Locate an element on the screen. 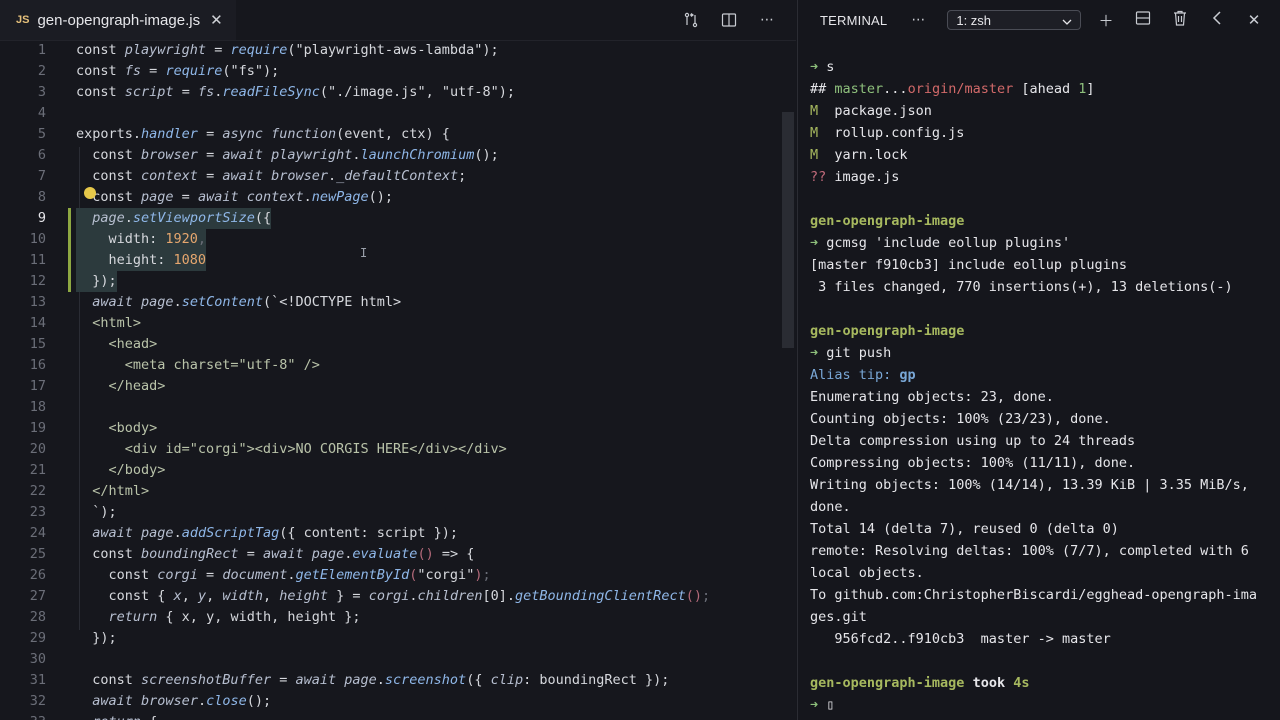  compare-changes-icon is located at coordinates (691, 20).